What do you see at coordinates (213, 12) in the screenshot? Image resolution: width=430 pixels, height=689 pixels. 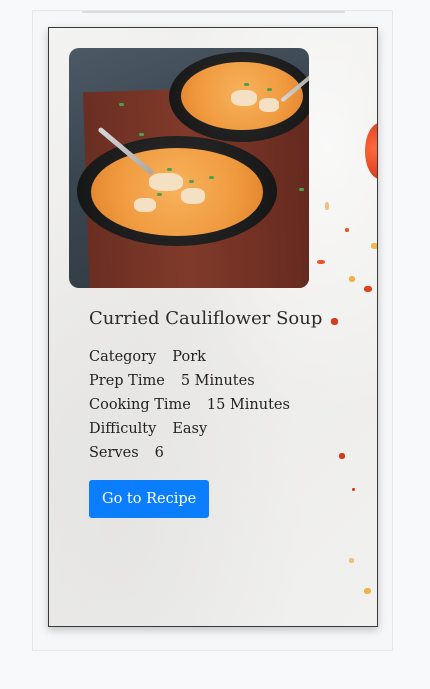 I see `divider` at bounding box center [213, 12].